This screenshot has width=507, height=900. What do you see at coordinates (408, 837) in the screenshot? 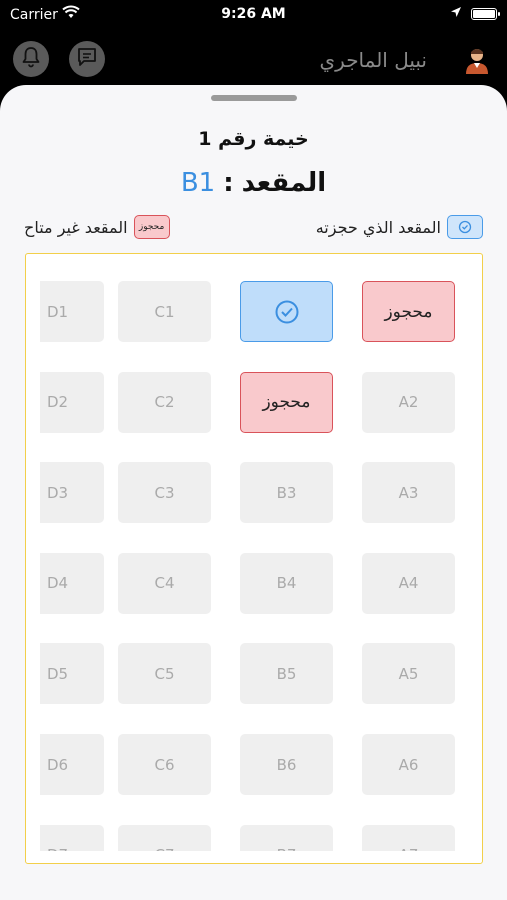
I see `seat-a7: A7` at bounding box center [408, 837].